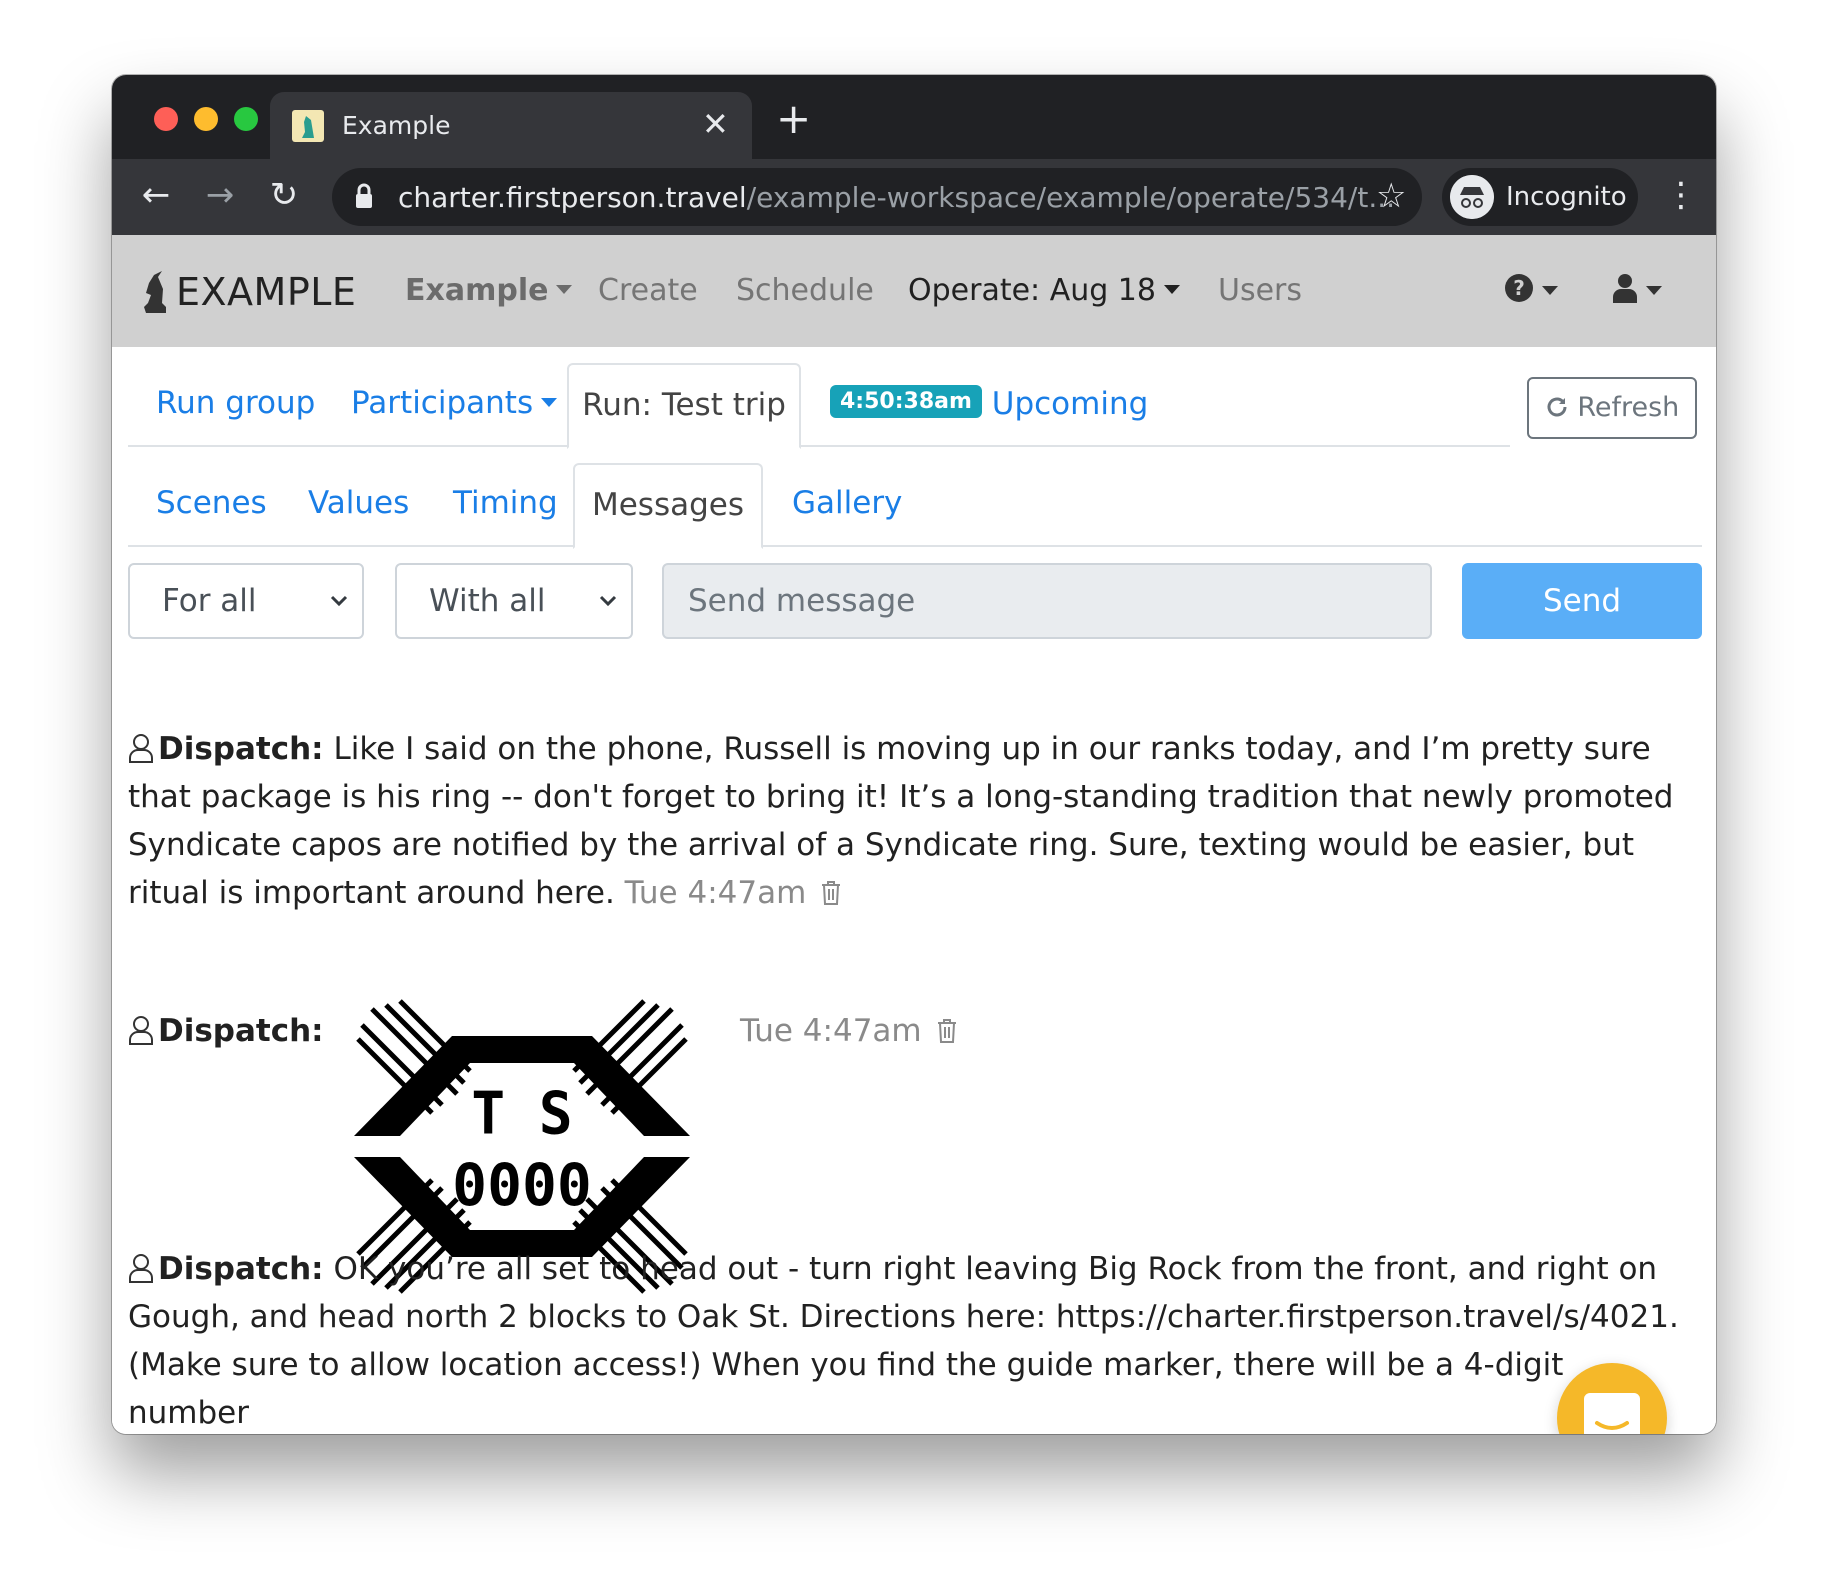 This screenshot has height=1582, width=1826. Describe the element at coordinates (1070, 404) in the screenshot. I see `upcoming-label: Upcoming` at that location.